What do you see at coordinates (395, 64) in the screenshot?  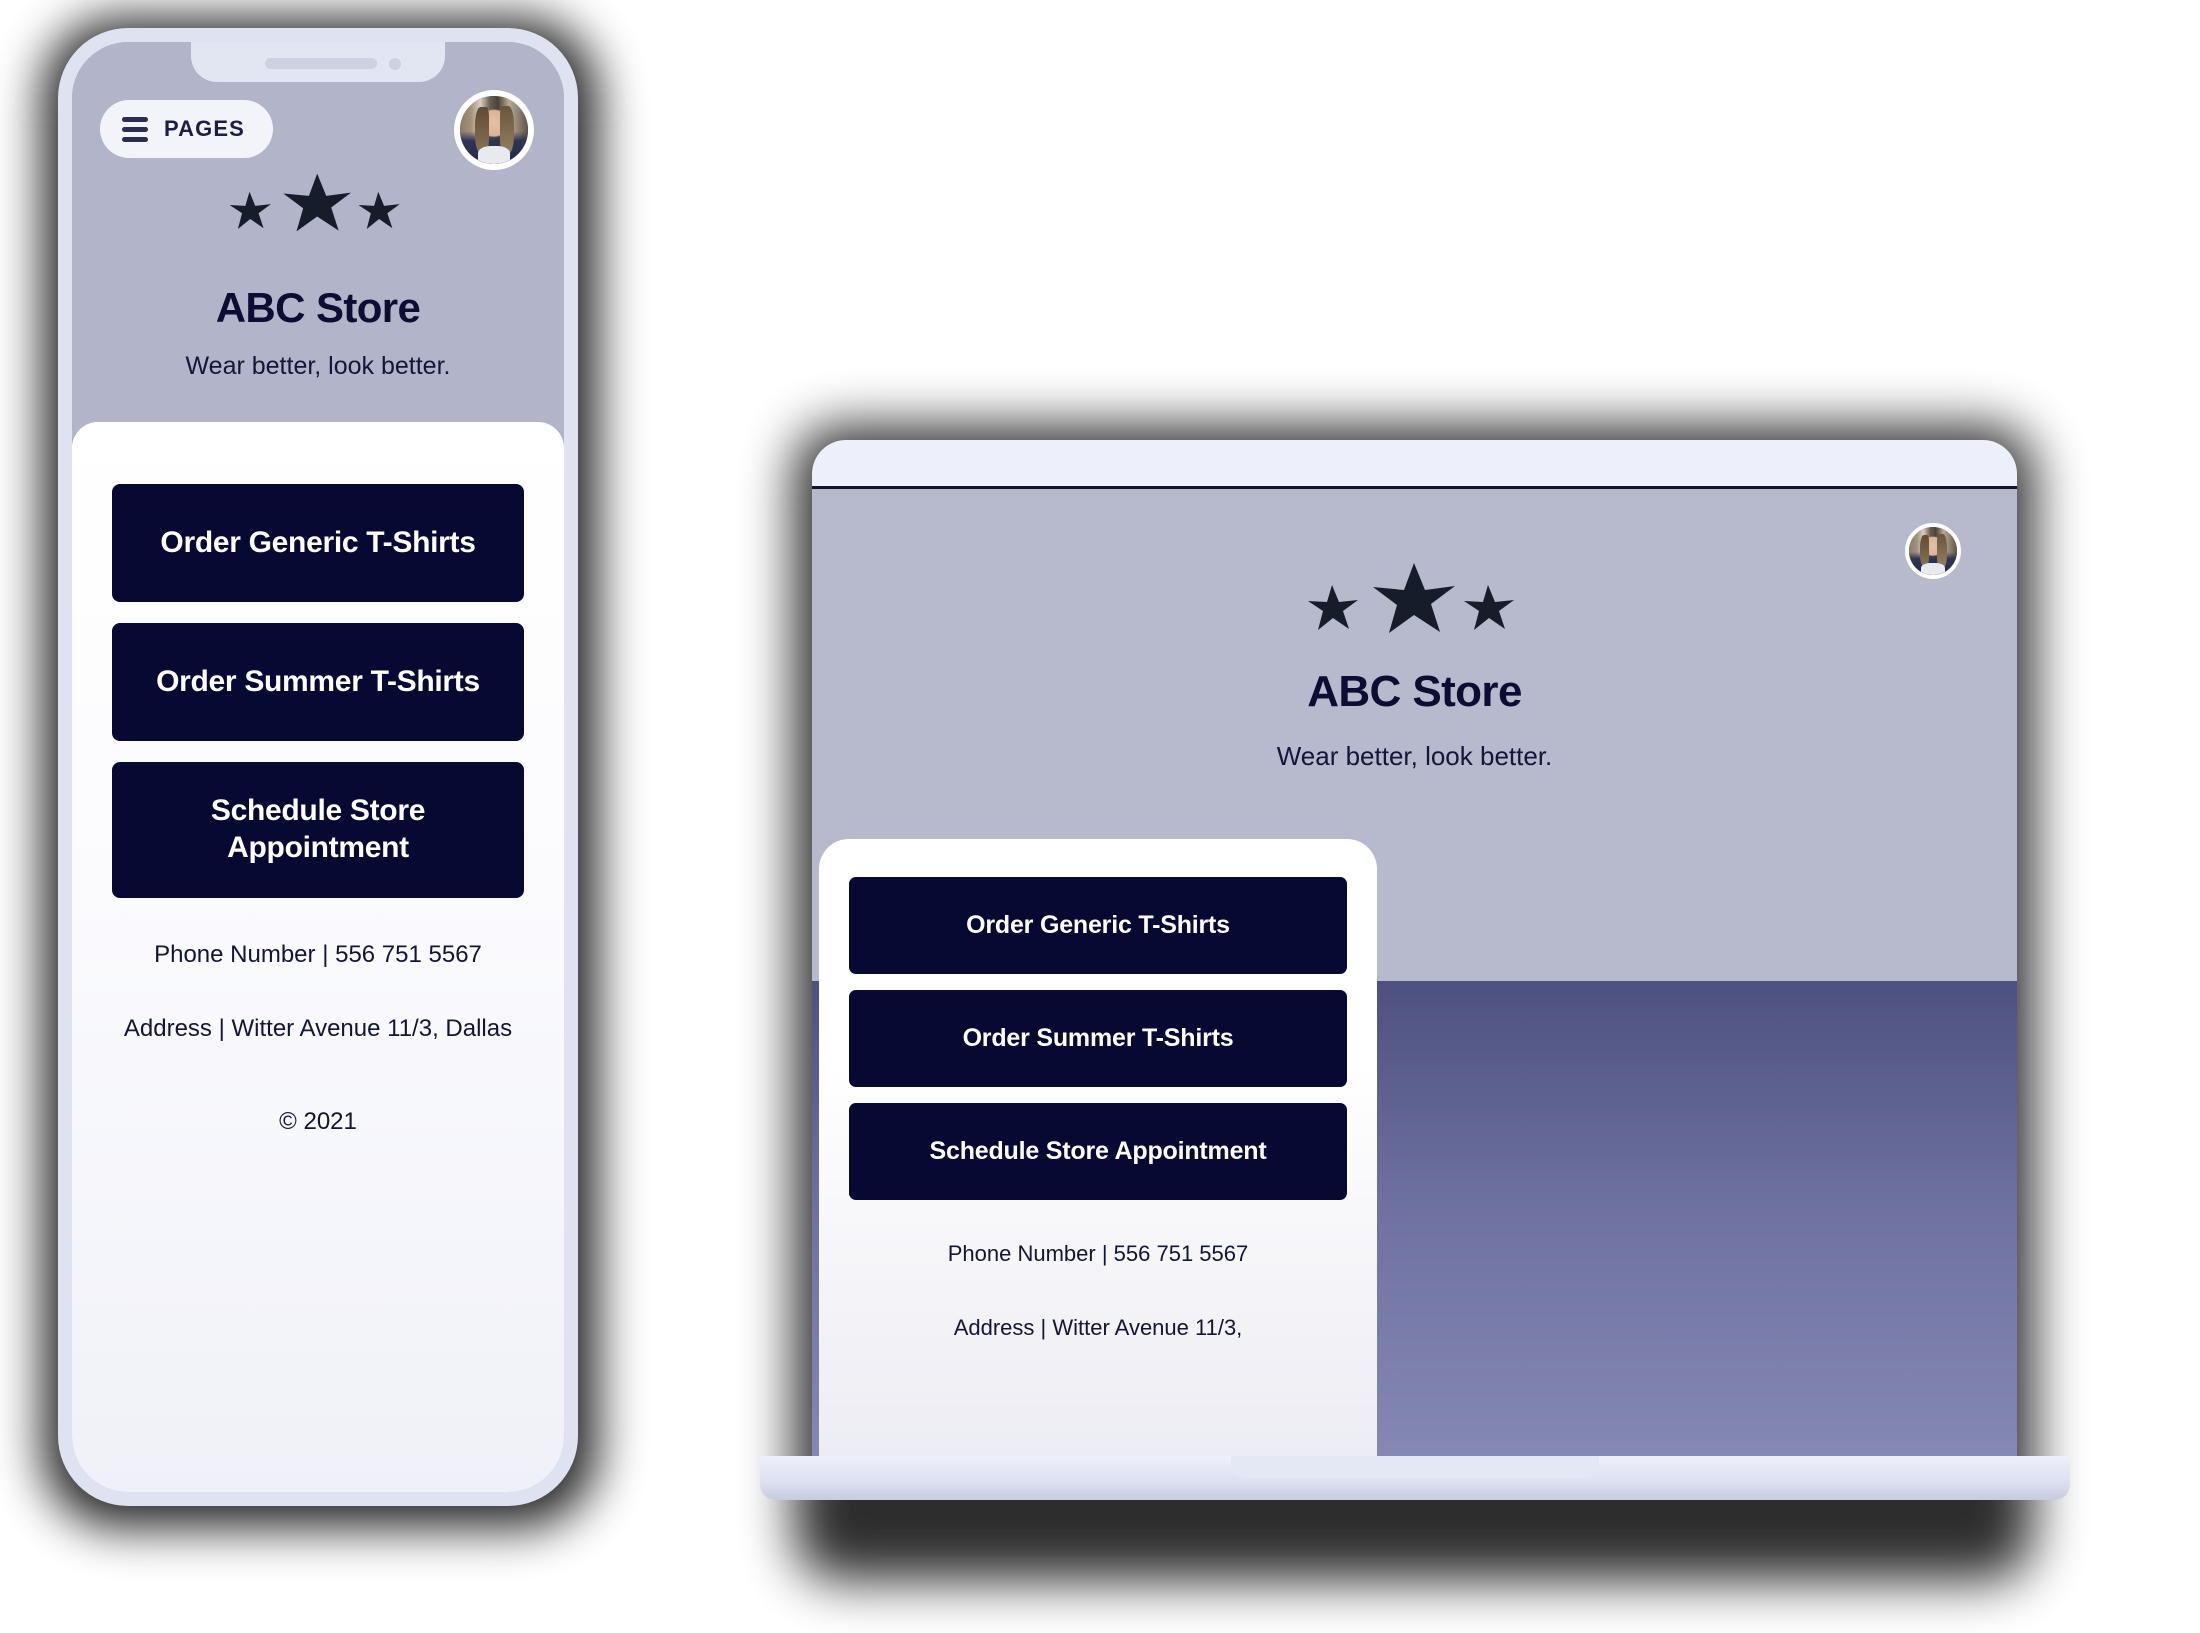 I see `front-camera-icon` at bounding box center [395, 64].